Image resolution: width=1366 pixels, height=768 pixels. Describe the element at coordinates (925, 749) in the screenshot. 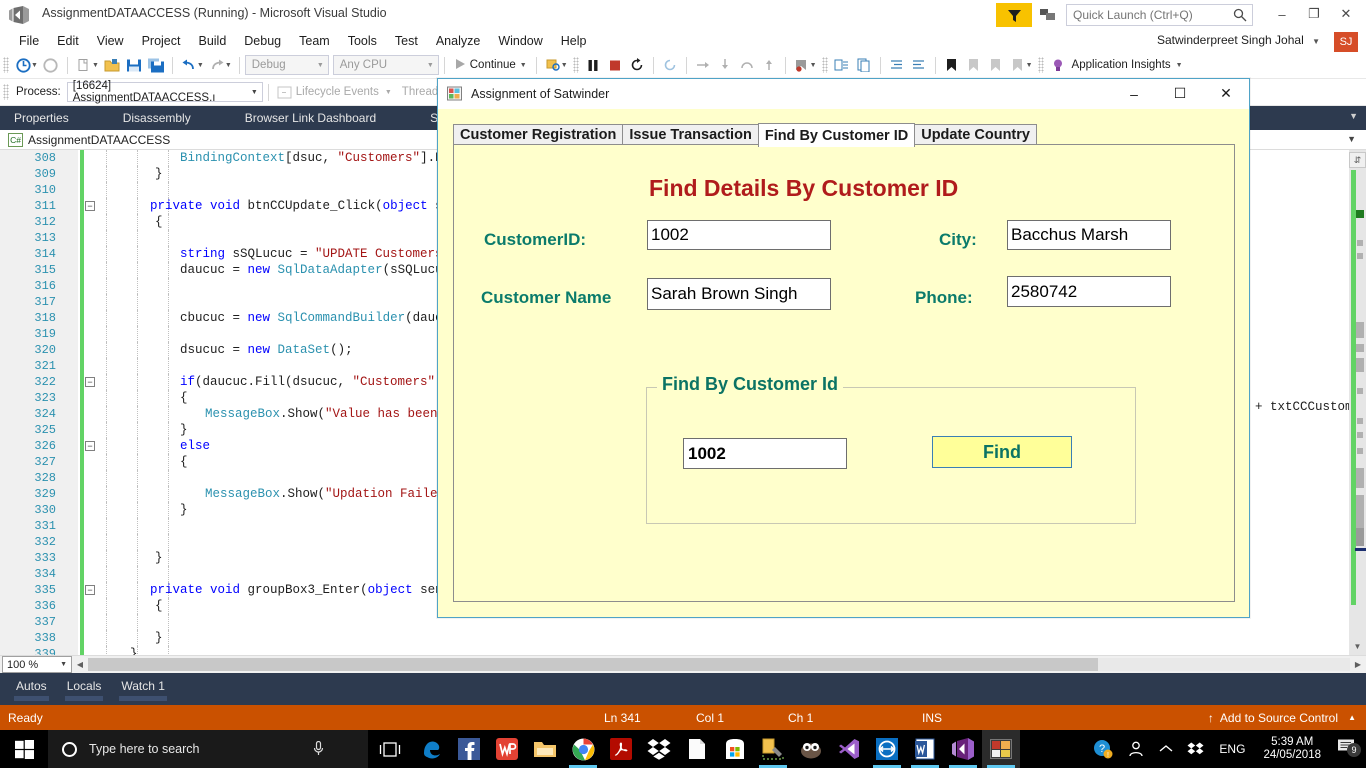

I see `word-icon` at that location.